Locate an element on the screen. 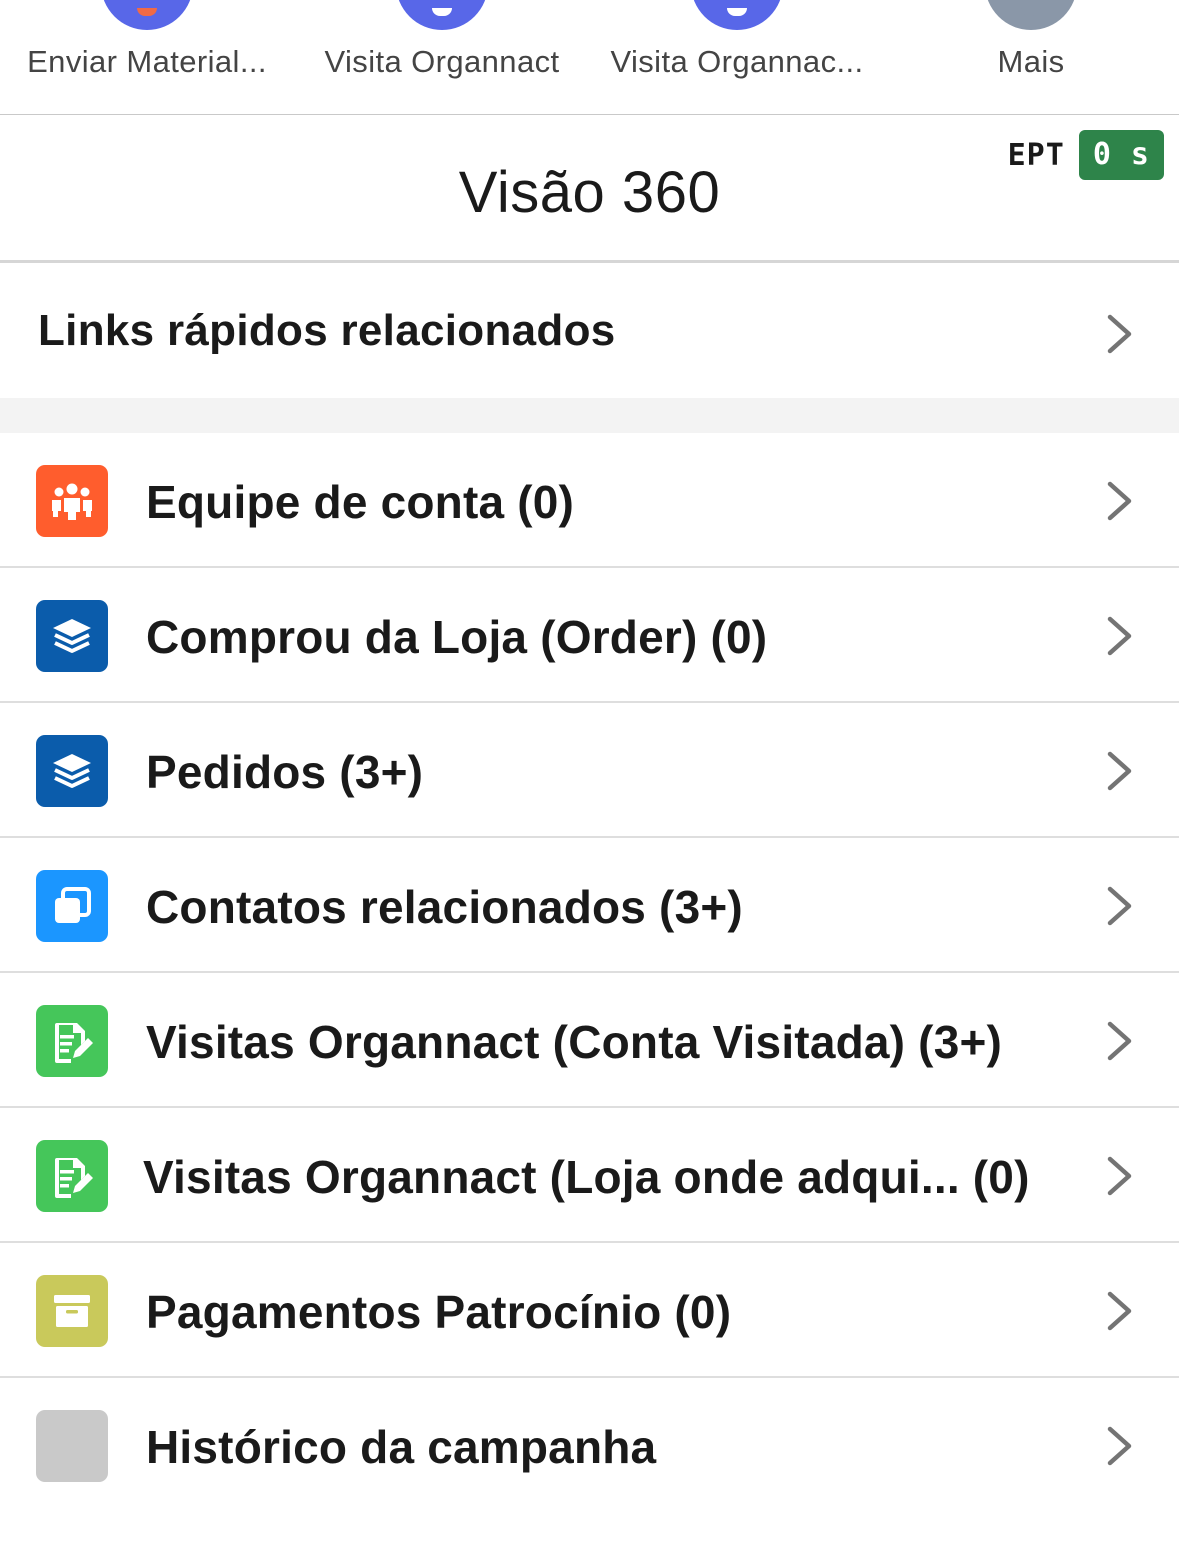 The image size is (1179, 1558). blank-icon is located at coordinates (72, 1446).